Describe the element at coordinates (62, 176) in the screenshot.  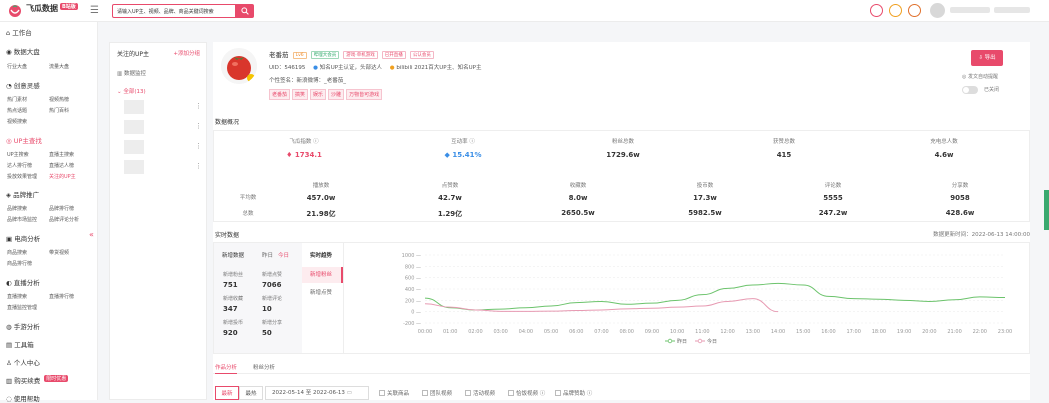
I see `sidebar-item-followed-up: 关注的UP主` at that location.